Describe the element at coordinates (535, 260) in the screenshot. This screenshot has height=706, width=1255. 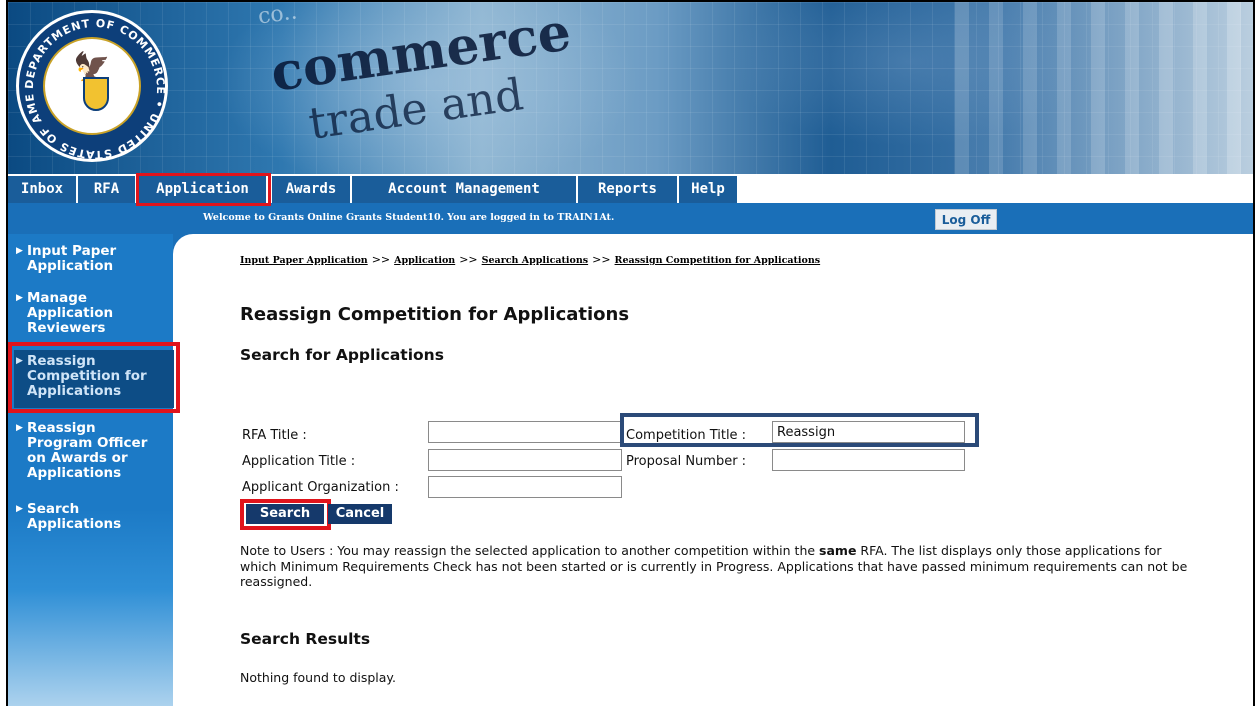
I see `breadcrumb-link-search-applications: Search Applications` at that location.